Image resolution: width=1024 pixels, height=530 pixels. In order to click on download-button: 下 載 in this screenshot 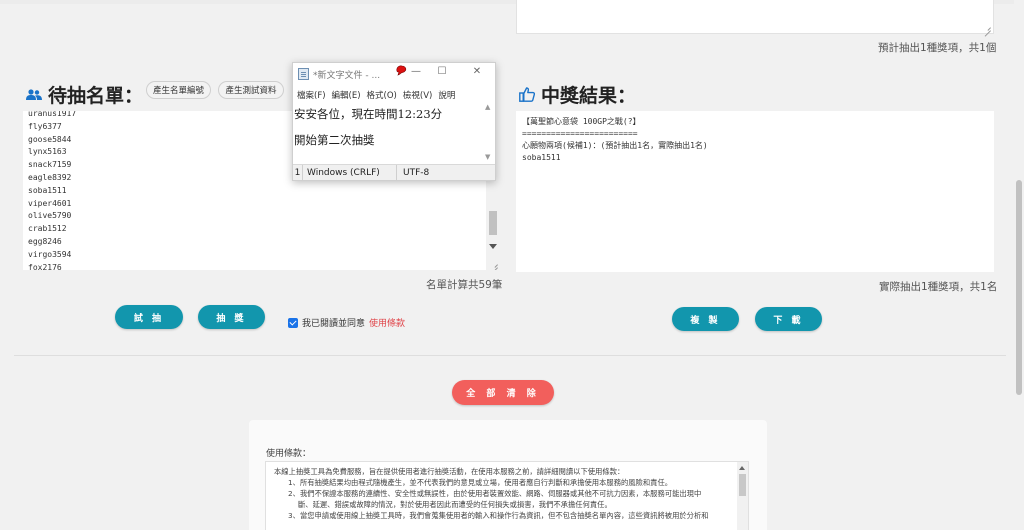, I will do `click(788, 319)`.